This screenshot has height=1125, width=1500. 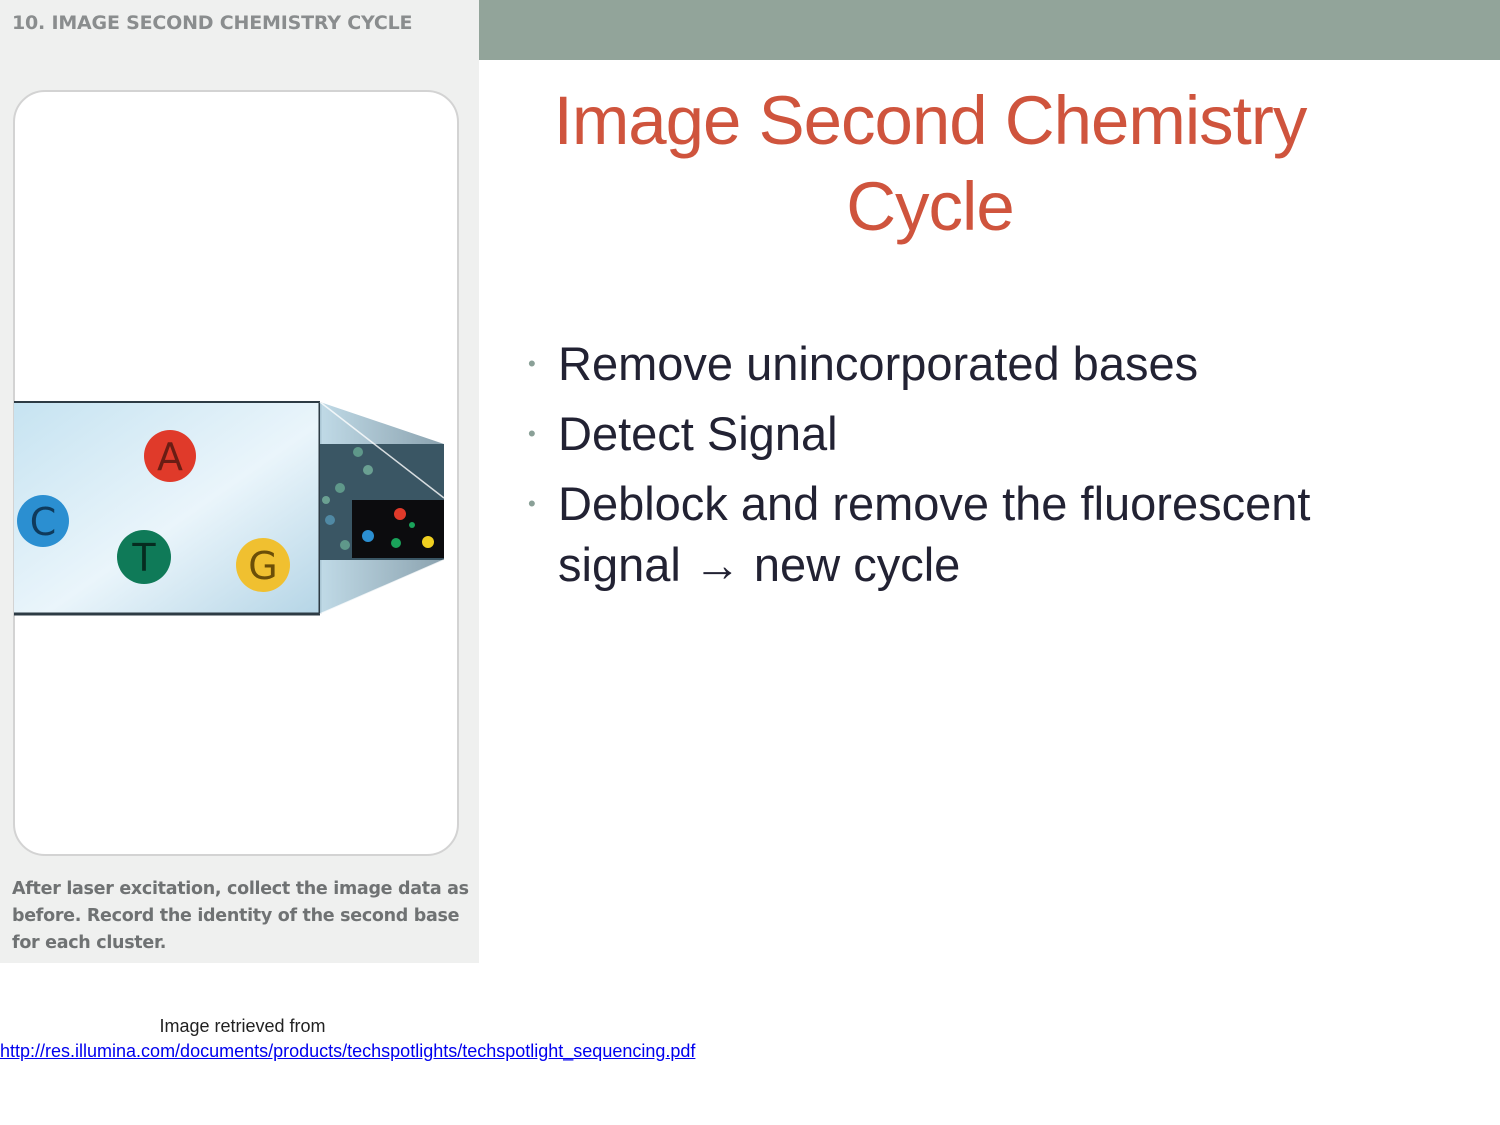 What do you see at coordinates (975, 433) in the screenshot?
I see `bullet-item: • Detect Signal` at bounding box center [975, 433].